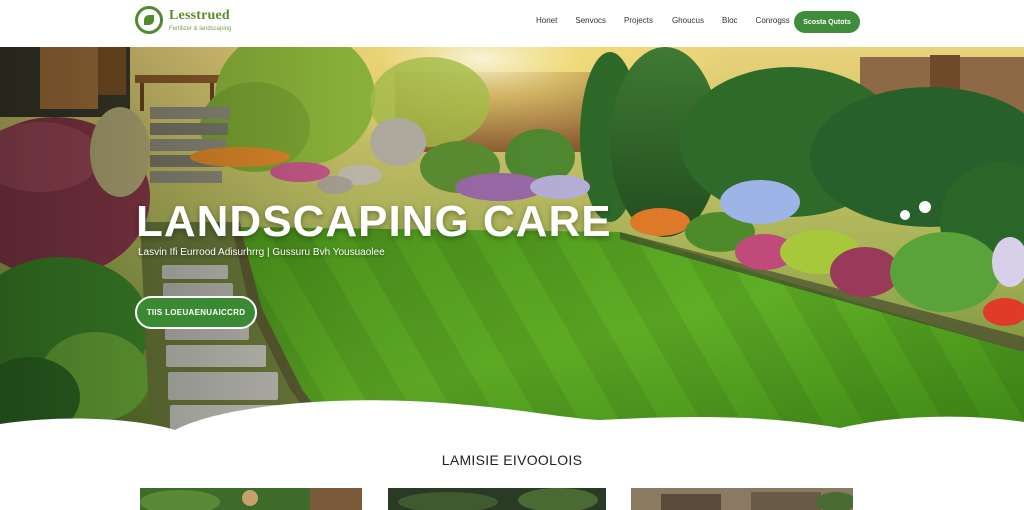 This screenshot has width=1024, height=510. Describe the element at coordinates (773, 20) in the screenshot. I see `nav-item-contact: Conrogss` at that location.